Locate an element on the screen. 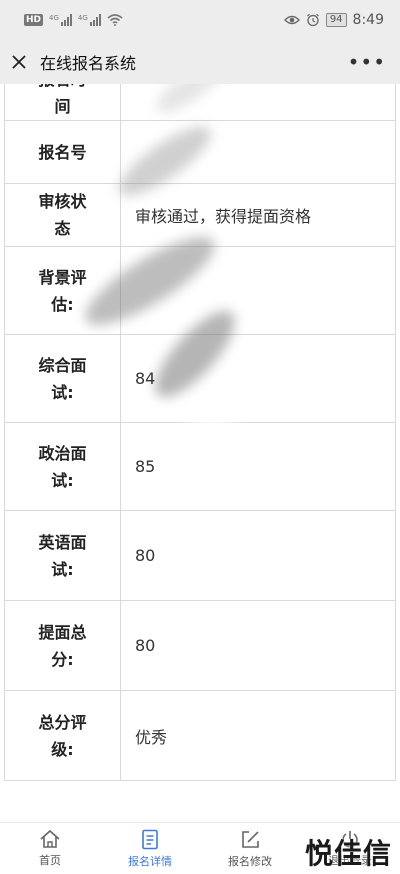  table-row: 总分评级: 优秀 is located at coordinates (200, 735).